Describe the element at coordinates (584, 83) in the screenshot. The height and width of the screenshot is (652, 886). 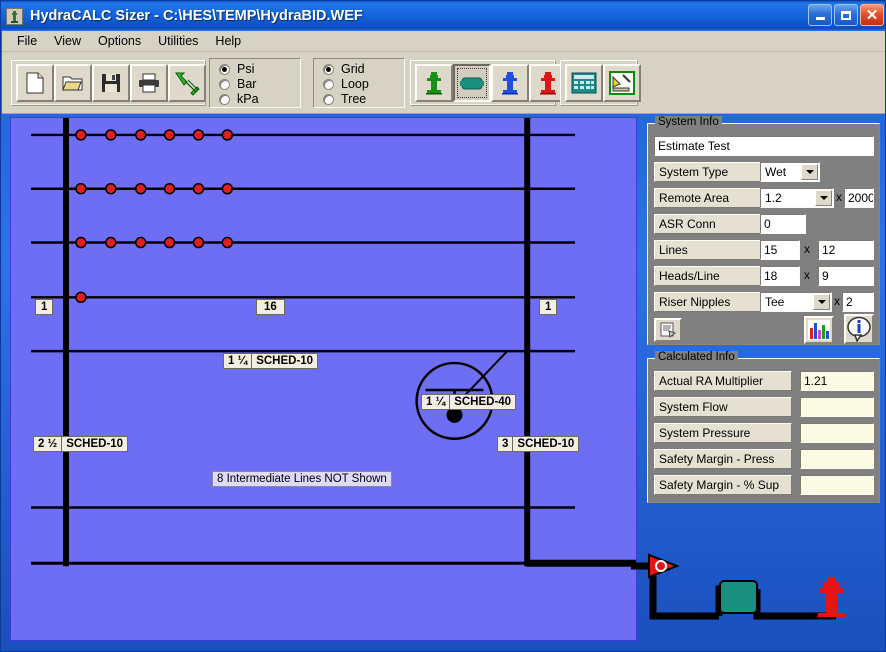
I see `calculator-button` at that location.